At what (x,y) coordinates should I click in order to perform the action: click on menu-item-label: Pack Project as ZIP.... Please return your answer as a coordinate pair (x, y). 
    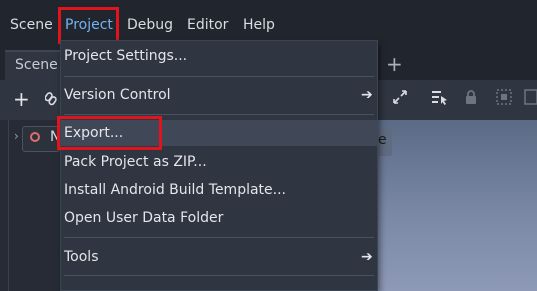
    Looking at the image, I should click on (135, 162).